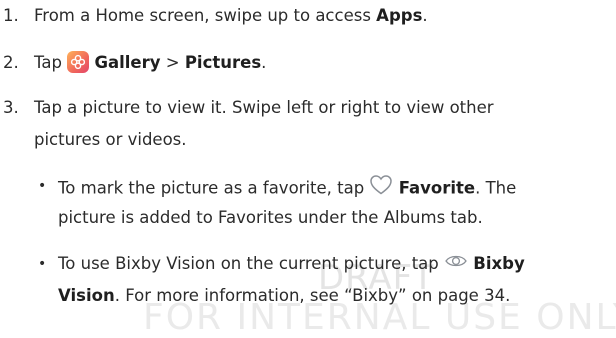  What do you see at coordinates (223, 62) in the screenshot?
I see `pictures-keyword: Pictures` at bounding box center [223, 62].